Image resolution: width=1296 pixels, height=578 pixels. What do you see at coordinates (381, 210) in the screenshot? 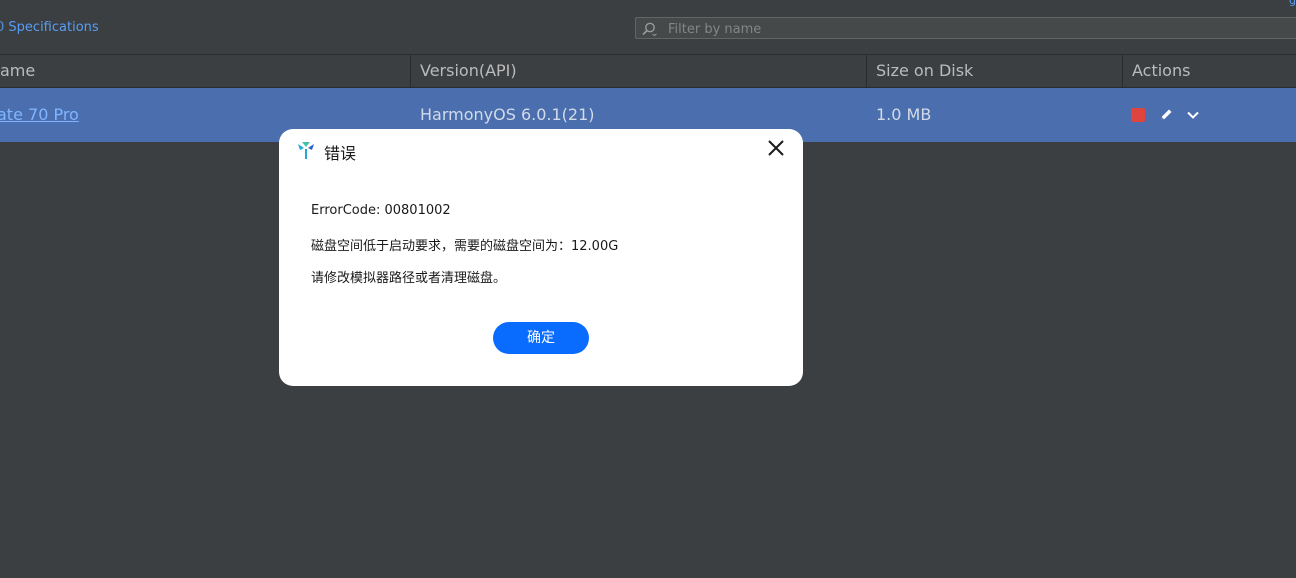
I see `error-code-text: ErrorCode: 00801002` at bounding box center [381, 210].